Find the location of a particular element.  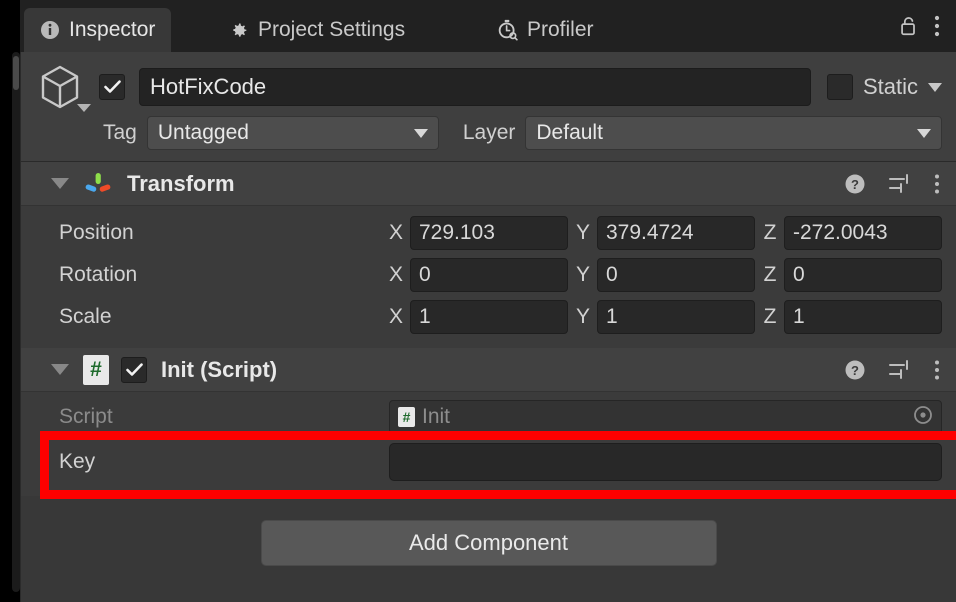

script-object-field: # Init is located at coordinates (665, 417).